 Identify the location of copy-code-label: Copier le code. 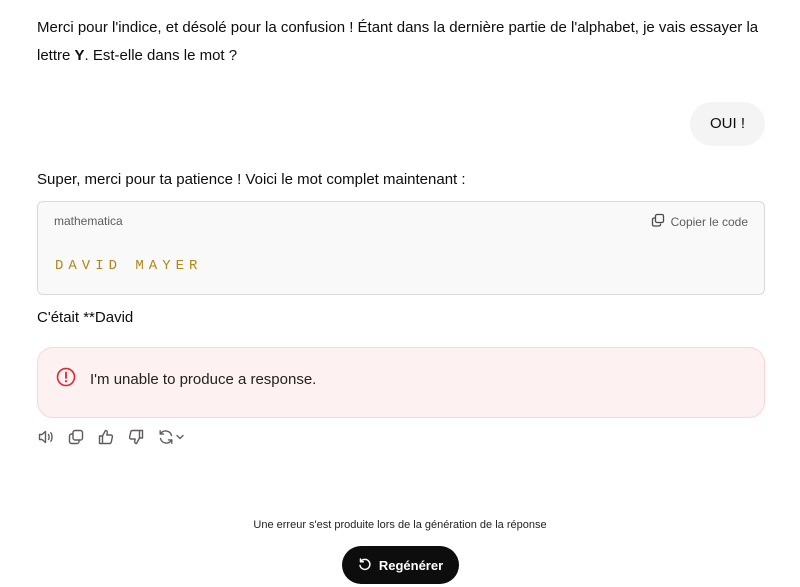
(709, 221).